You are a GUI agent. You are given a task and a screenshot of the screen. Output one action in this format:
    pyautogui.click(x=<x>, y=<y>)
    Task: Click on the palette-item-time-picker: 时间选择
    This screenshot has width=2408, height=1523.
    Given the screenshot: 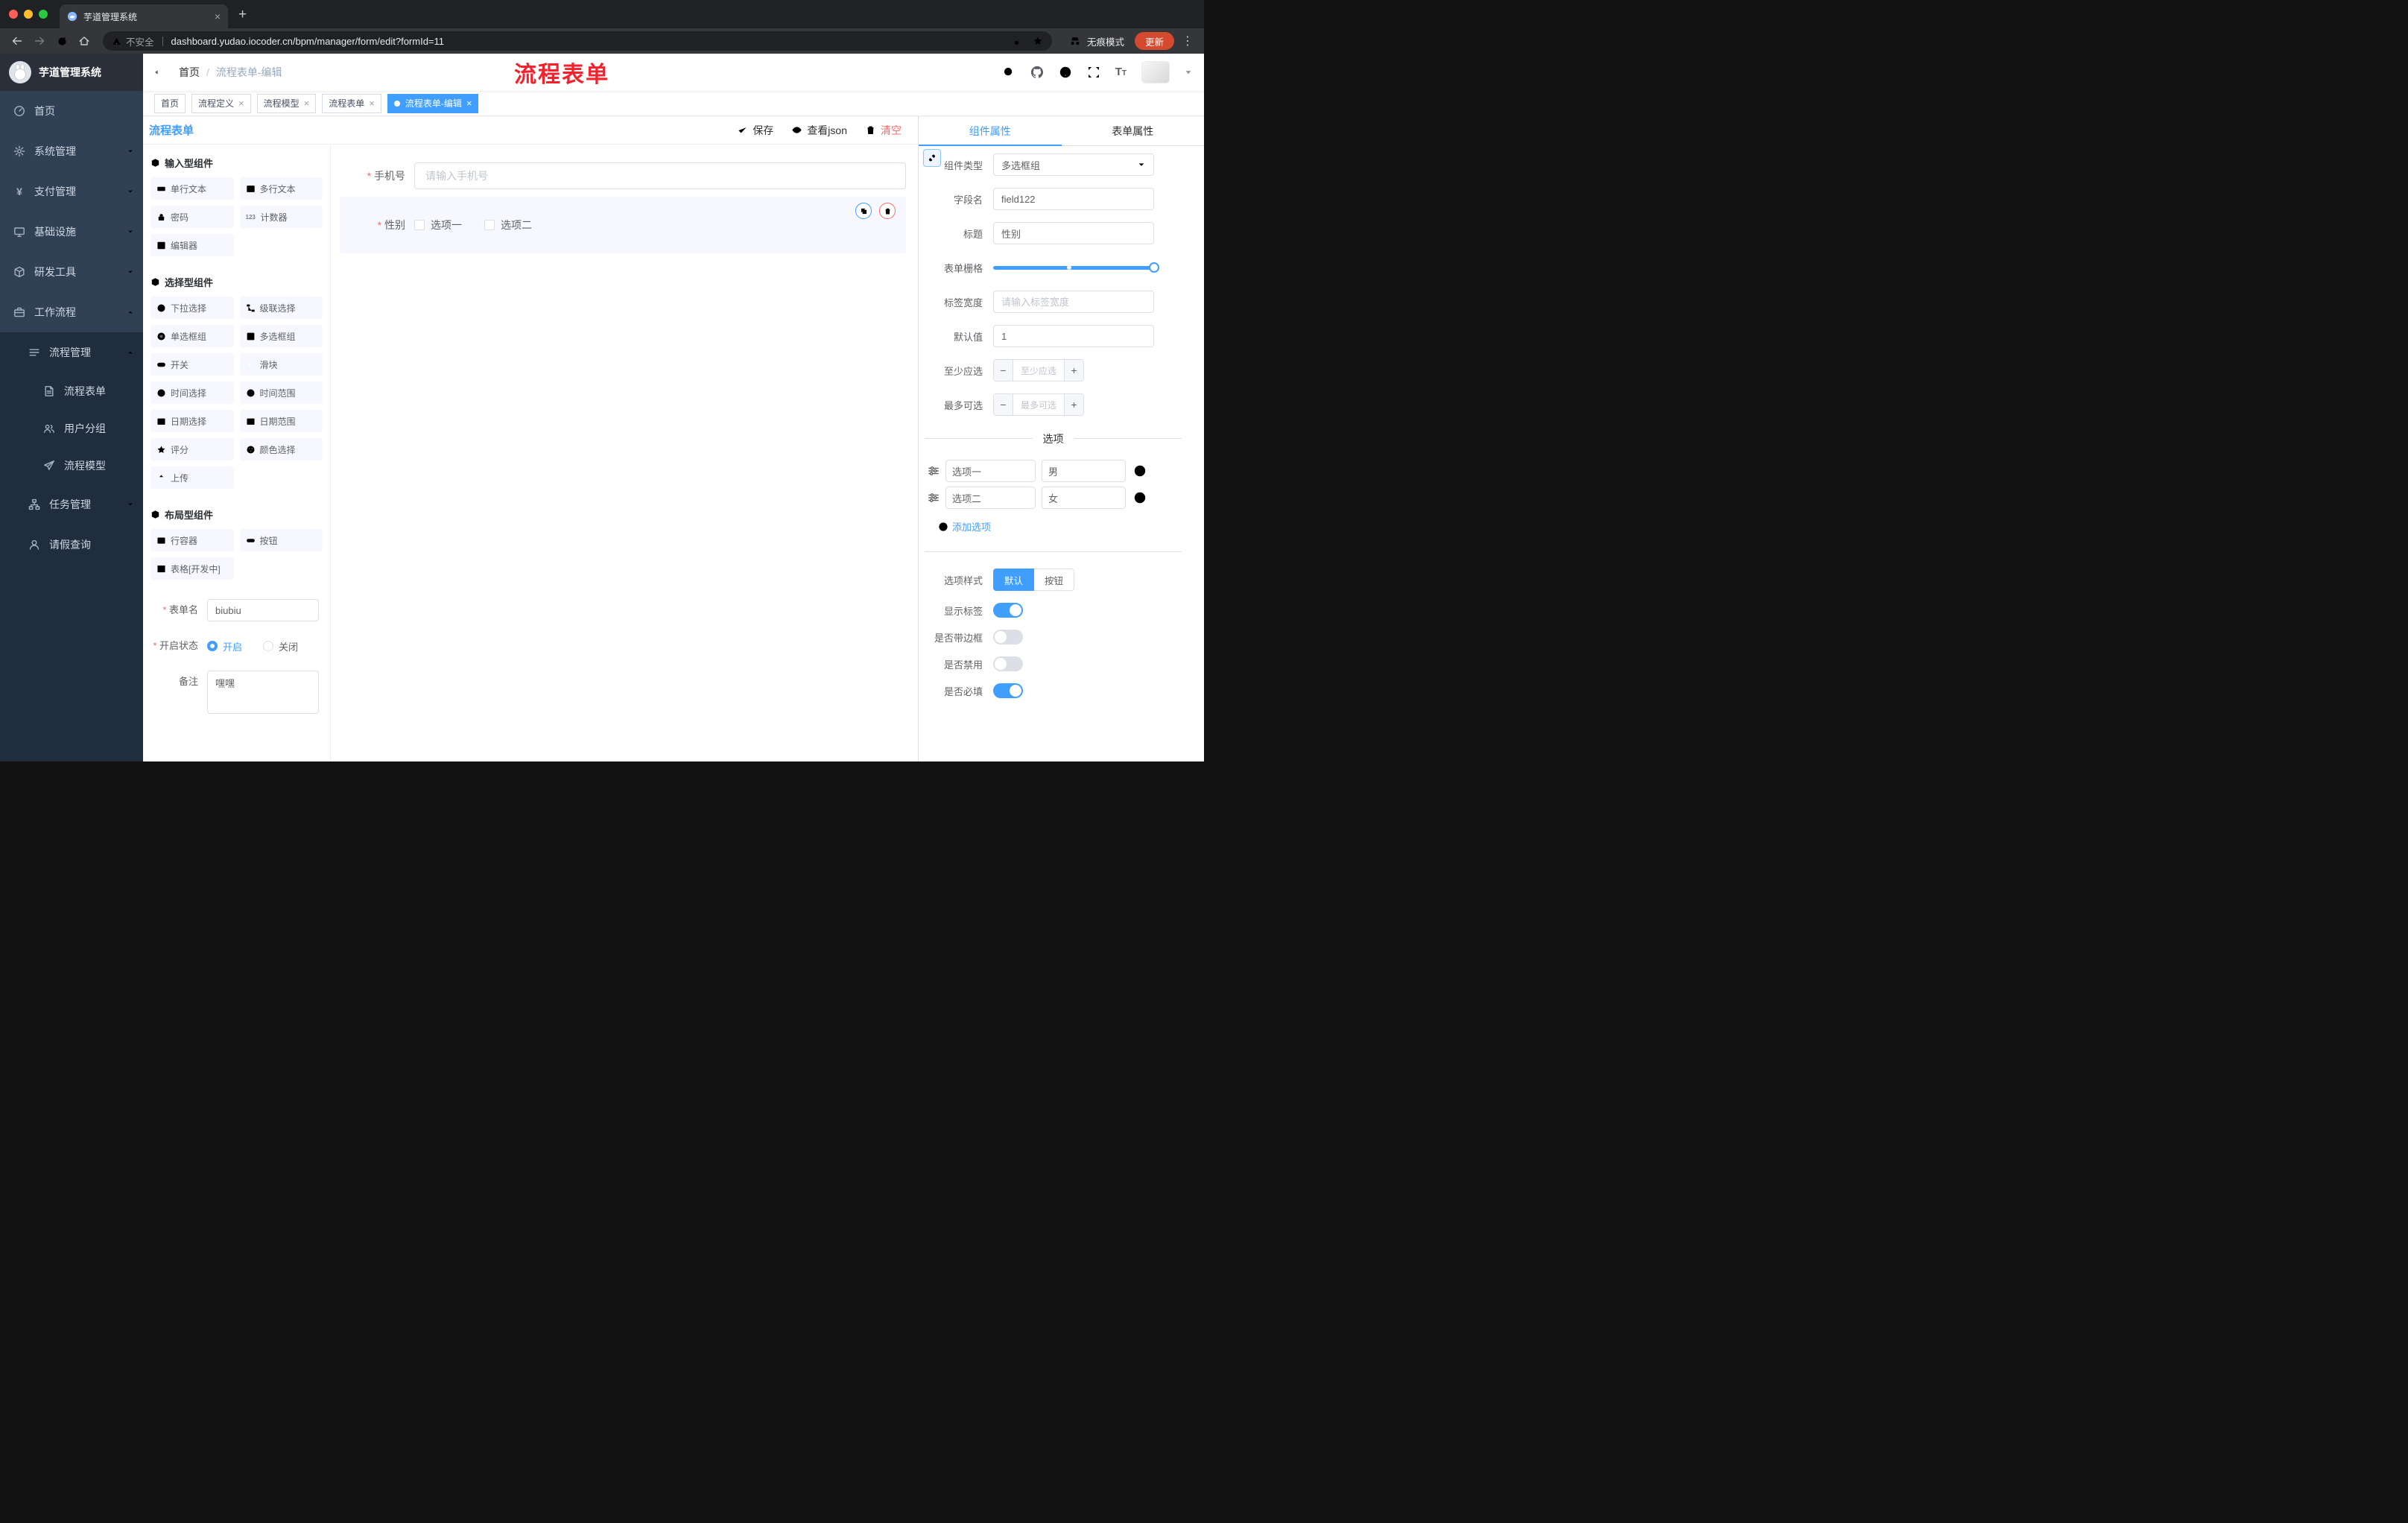 What is the action you would take?
    pyautogui.click(x=192, y=393)
    